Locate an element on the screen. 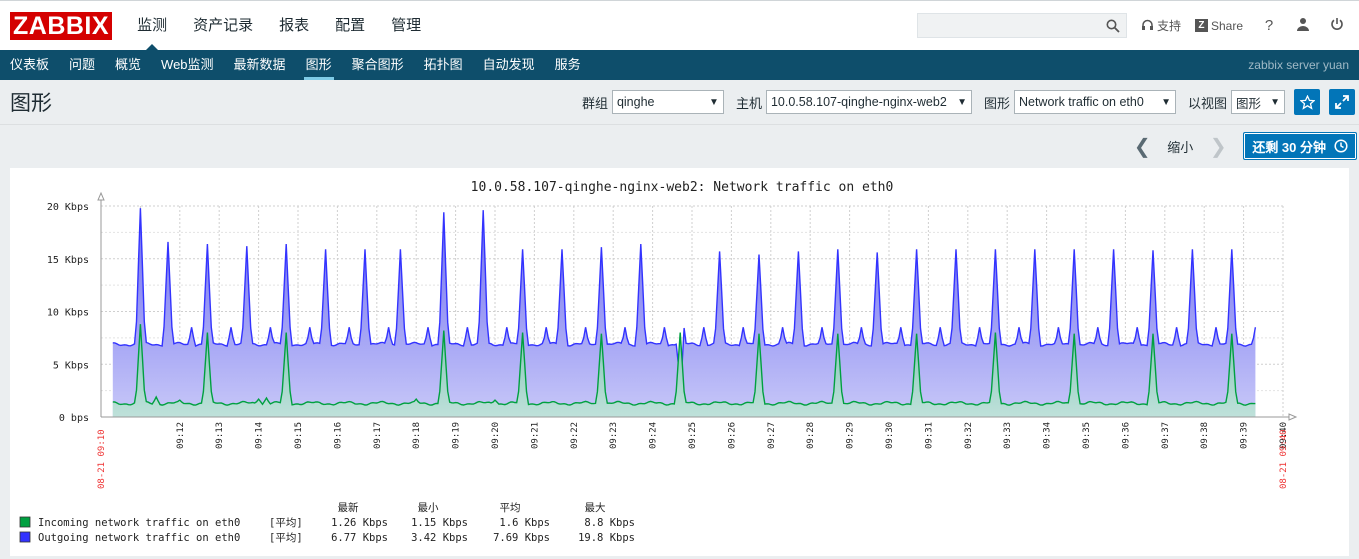 The image size is (1359, 559). legend-value: 19.8 Kbps is located at coordinates (606, 538).